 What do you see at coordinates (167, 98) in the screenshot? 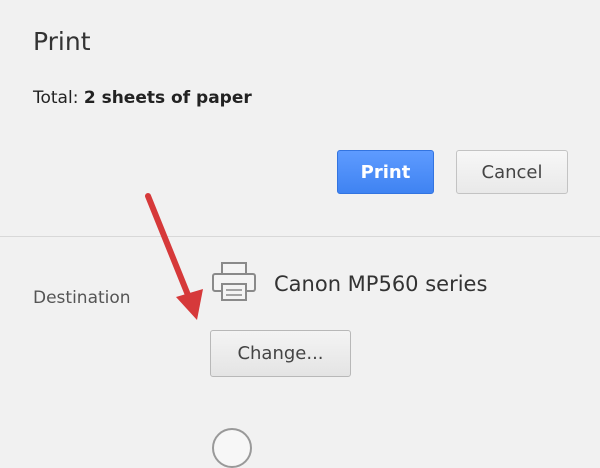
I see `total-value: 2 sheets of paper` at bounding box center [167, 98].